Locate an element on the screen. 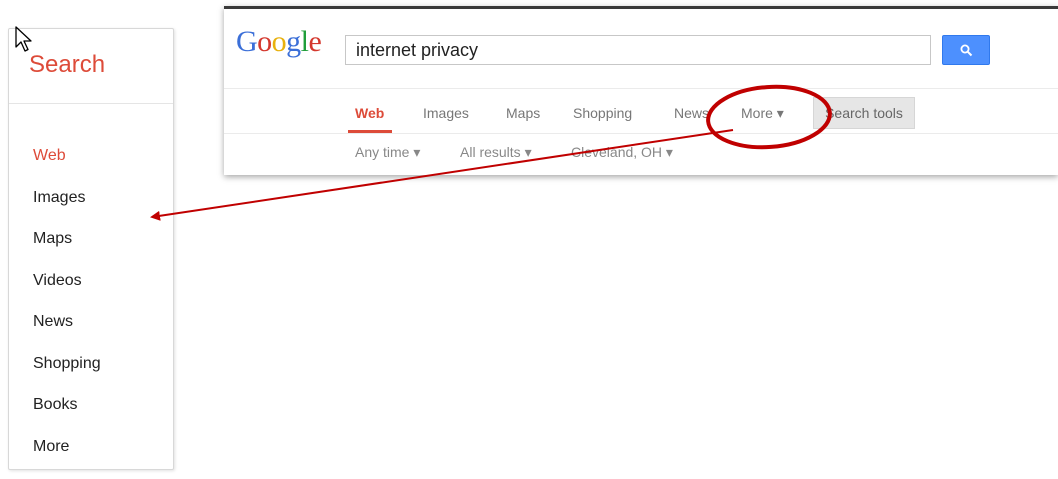 This screenshot has height=479, width=1058. sidebar-item-web: Web is located at coordinates (67, 168).